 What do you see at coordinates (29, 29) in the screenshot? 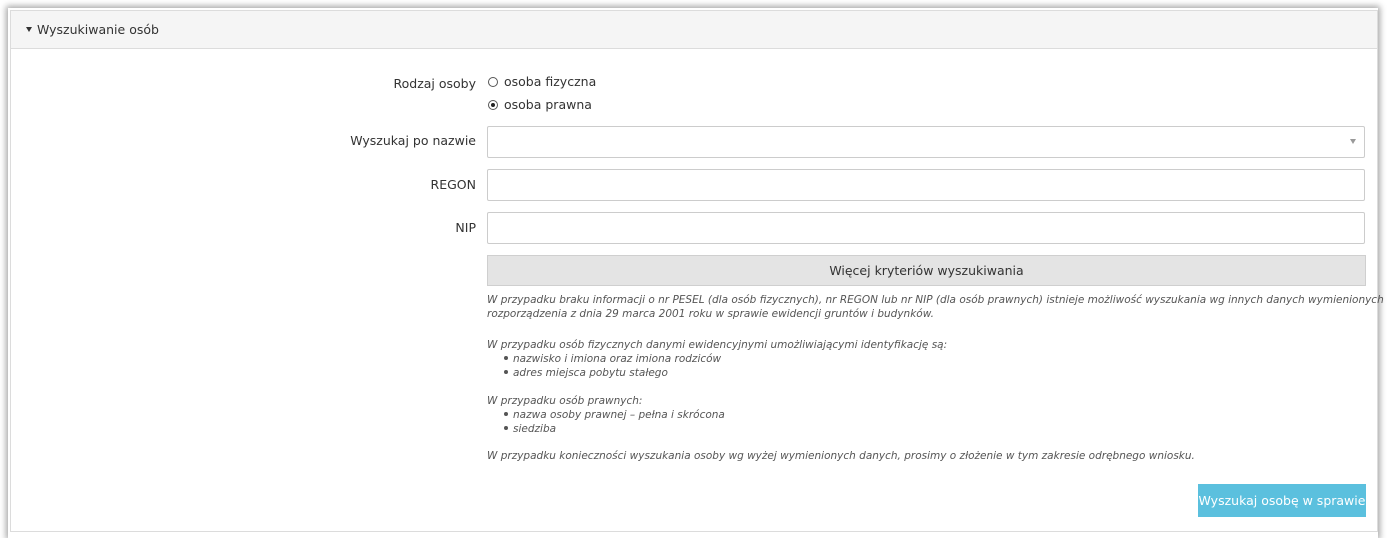
I see `caret-down-icon` at bounding box center [29, 29].